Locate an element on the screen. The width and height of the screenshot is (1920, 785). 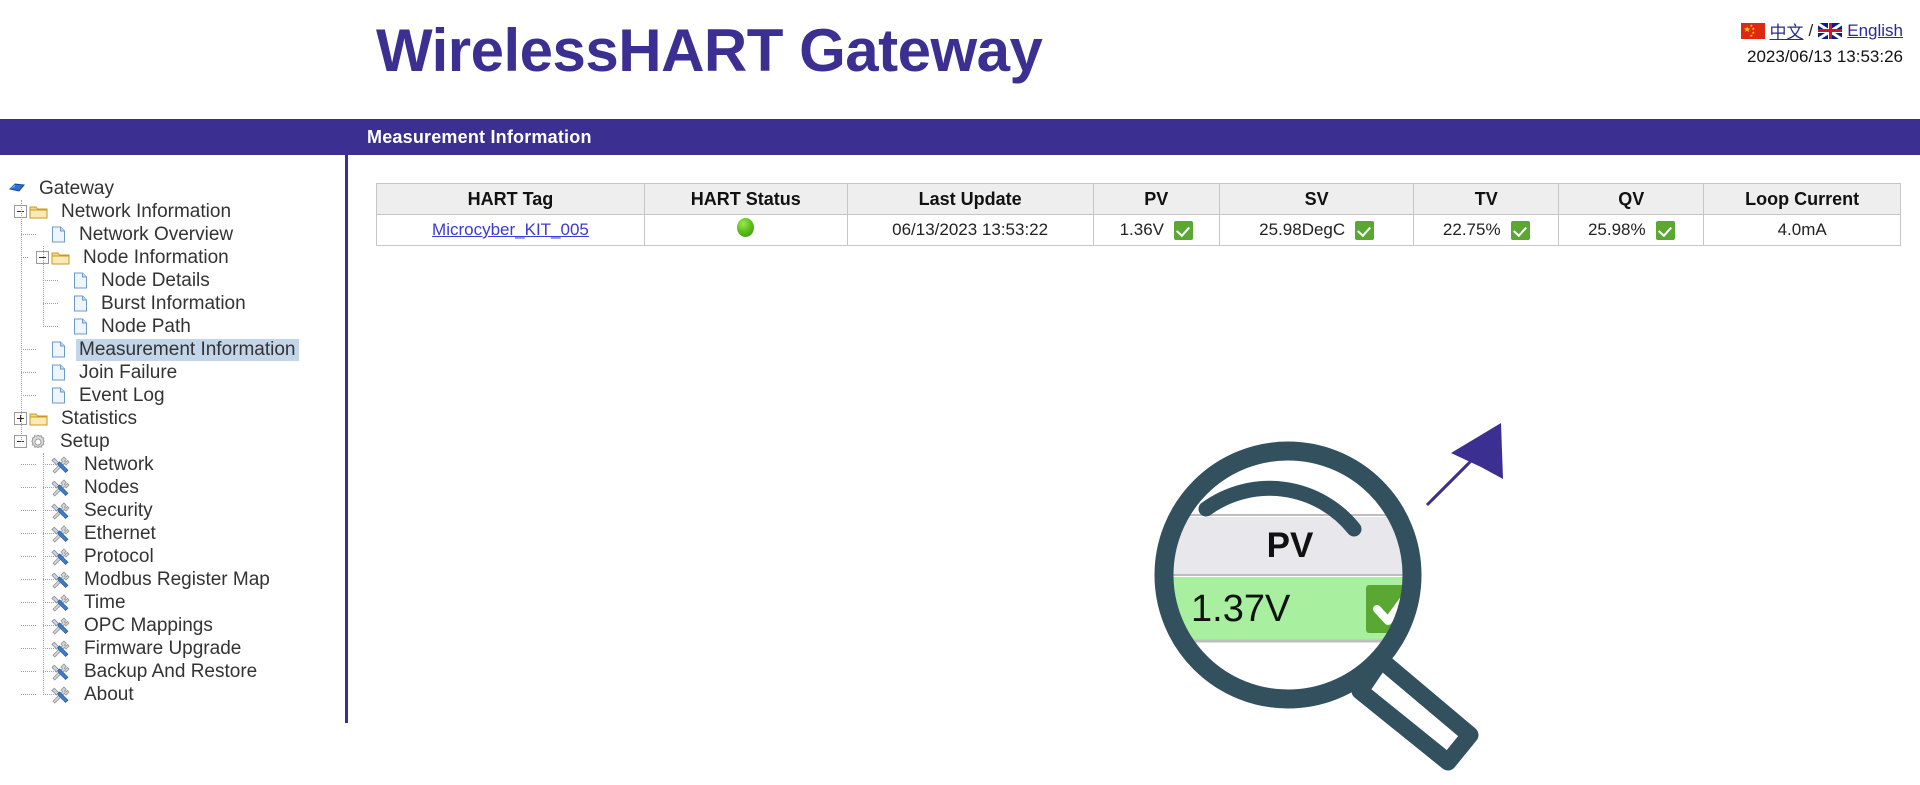
cell-pv: 1.36V is located at coordinates (1156, 230).